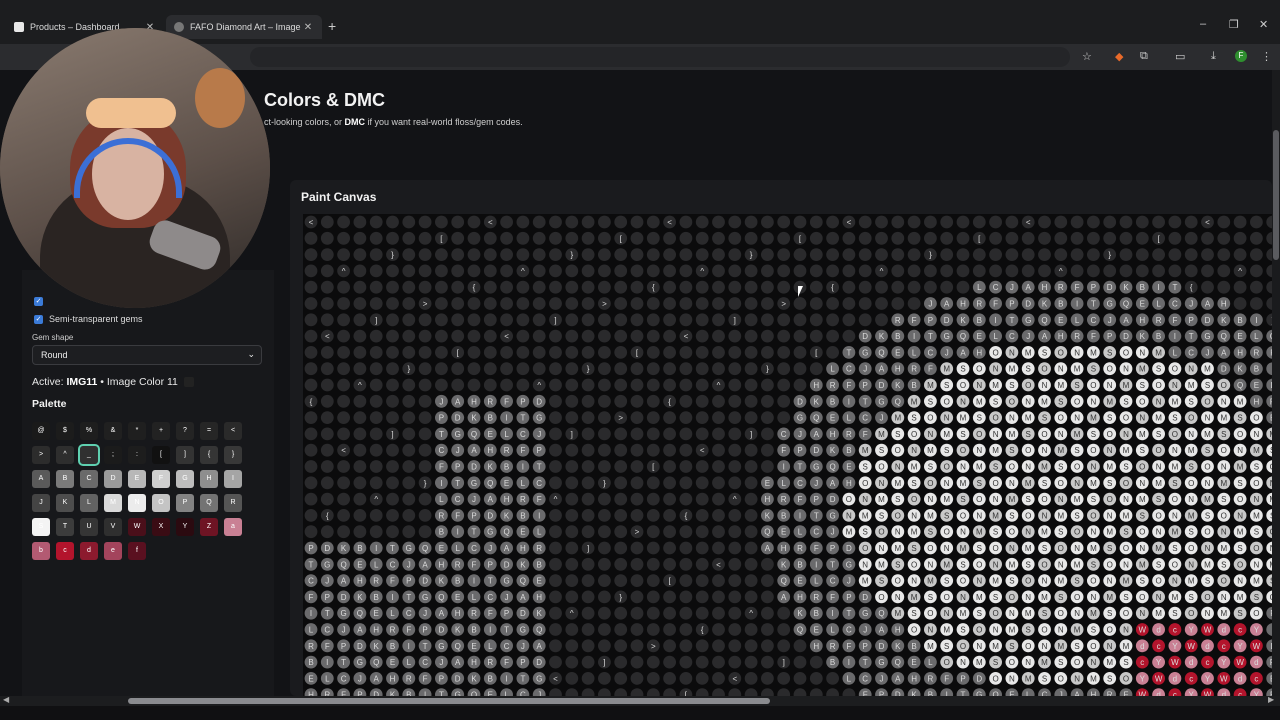 This screenshot has height=720, width=1280. What do you see at coordinates (209, 479) in the screenshot?
I see `palette-swatch: H` at bounding box center [209, 479].